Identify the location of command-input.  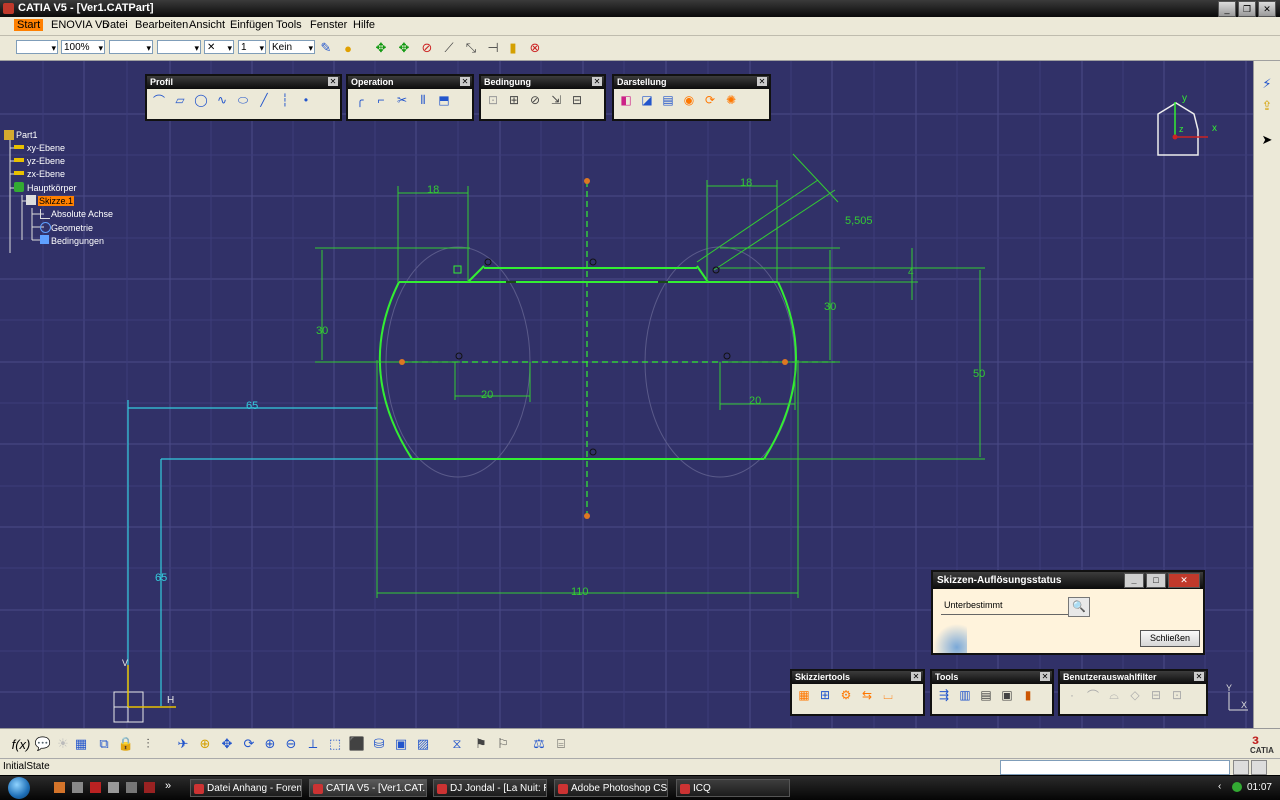
(1115, 767).